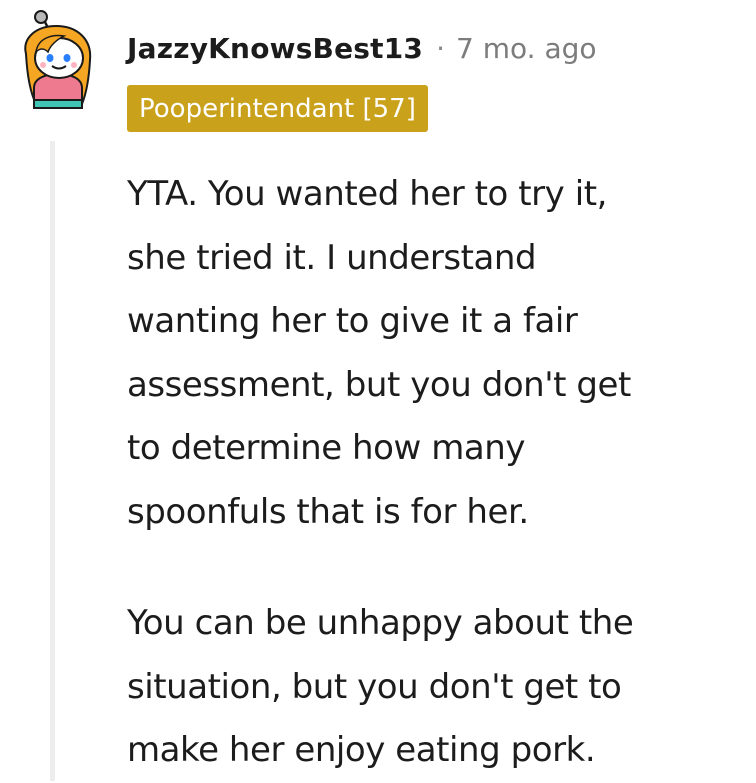  Describe the element at coordinates (332, 257) in the screenshot. I see `comment-text-line: she tried it. I understand` at that location.